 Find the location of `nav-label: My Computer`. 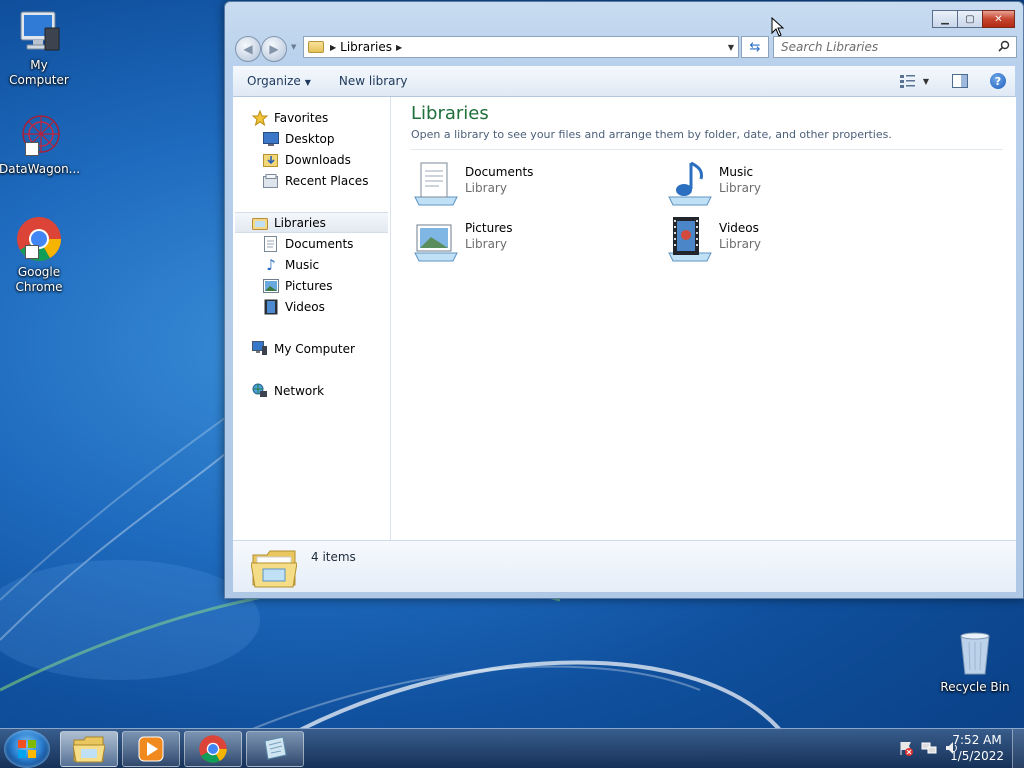

nav-label: My Computer is located at coordinates (314, 348).